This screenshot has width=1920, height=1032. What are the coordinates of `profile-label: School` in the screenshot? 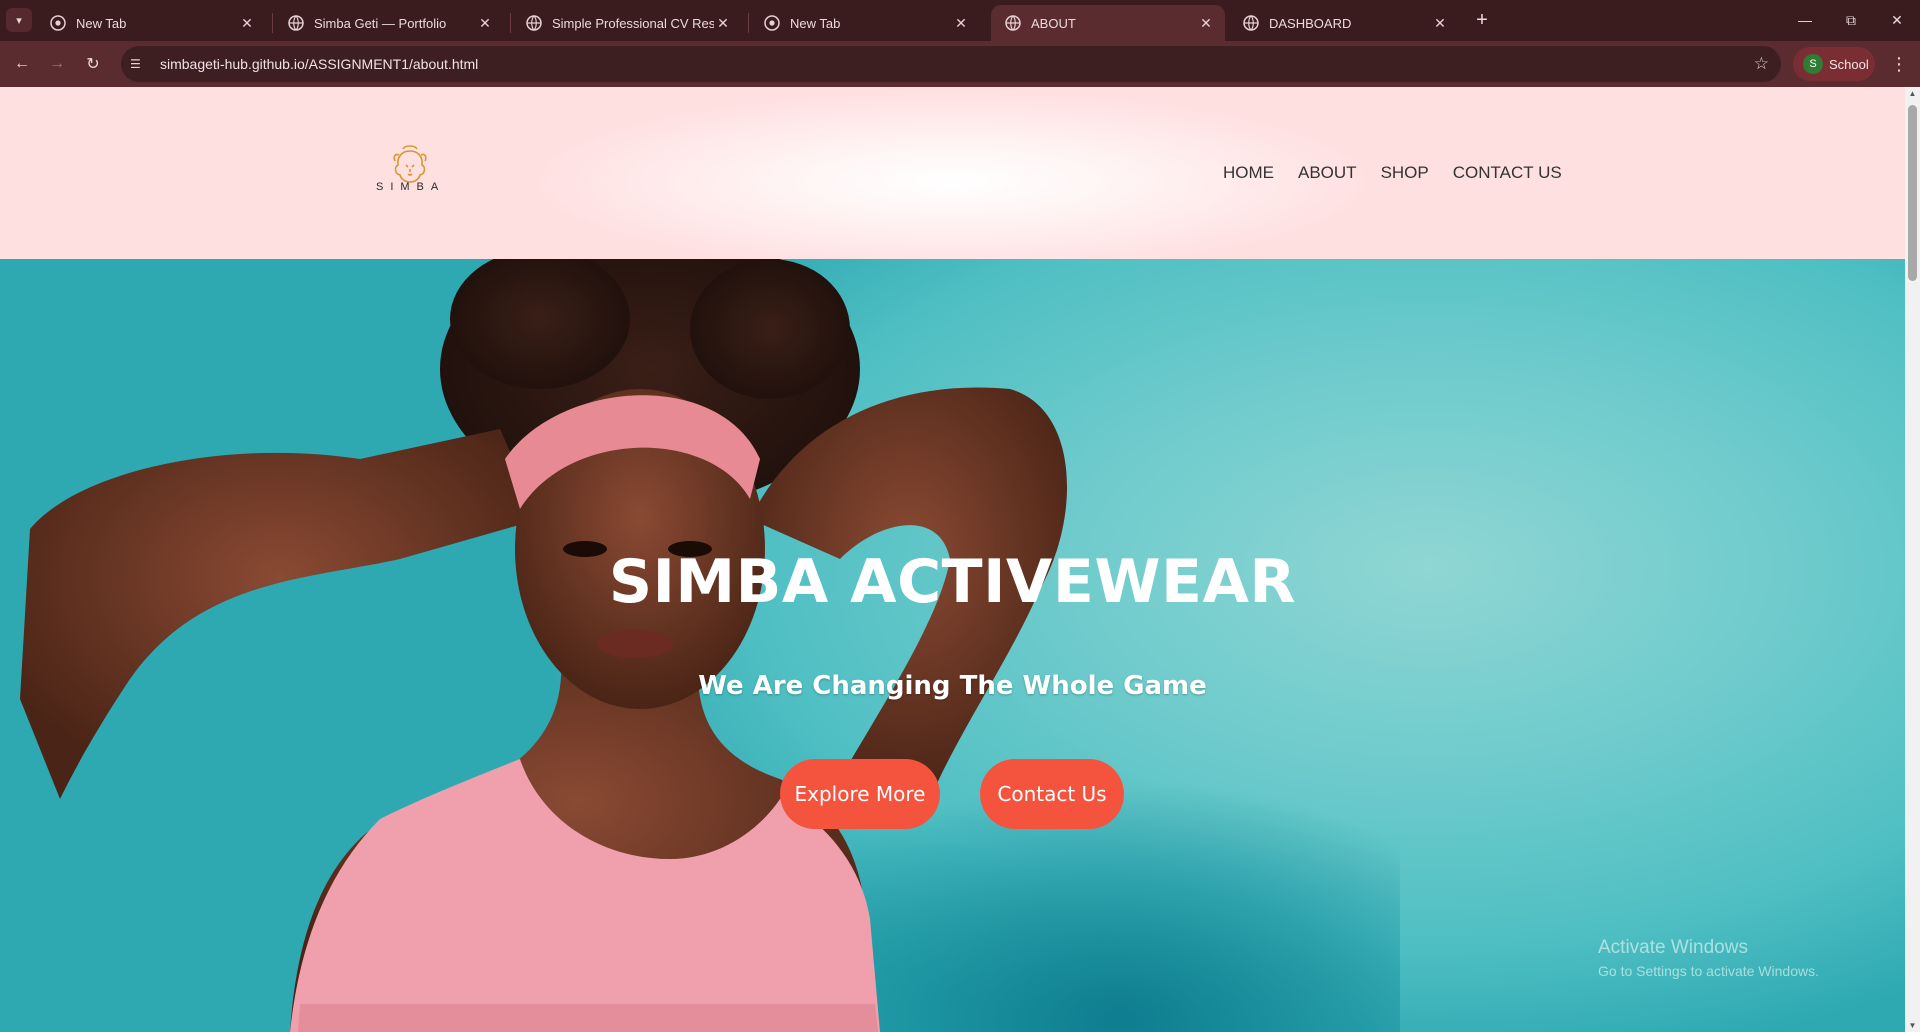 It's located at (1849, 64).